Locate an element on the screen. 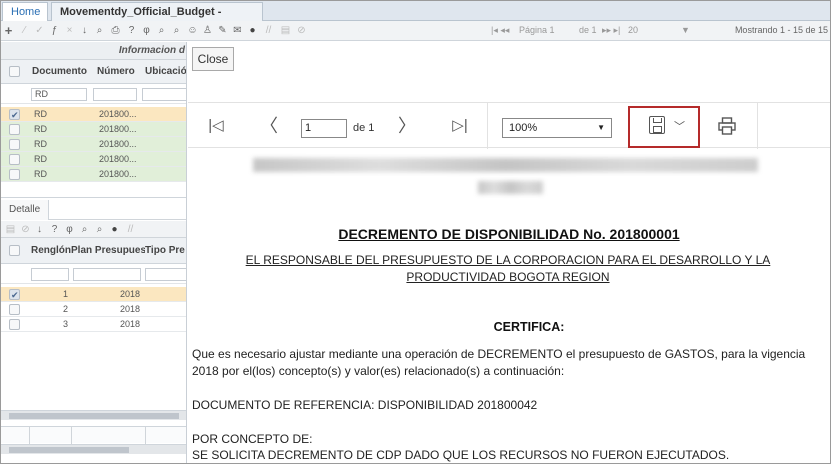 This screenshot has width=831, height=464. bottom-scrollbar is located at coordinates (93, 449).